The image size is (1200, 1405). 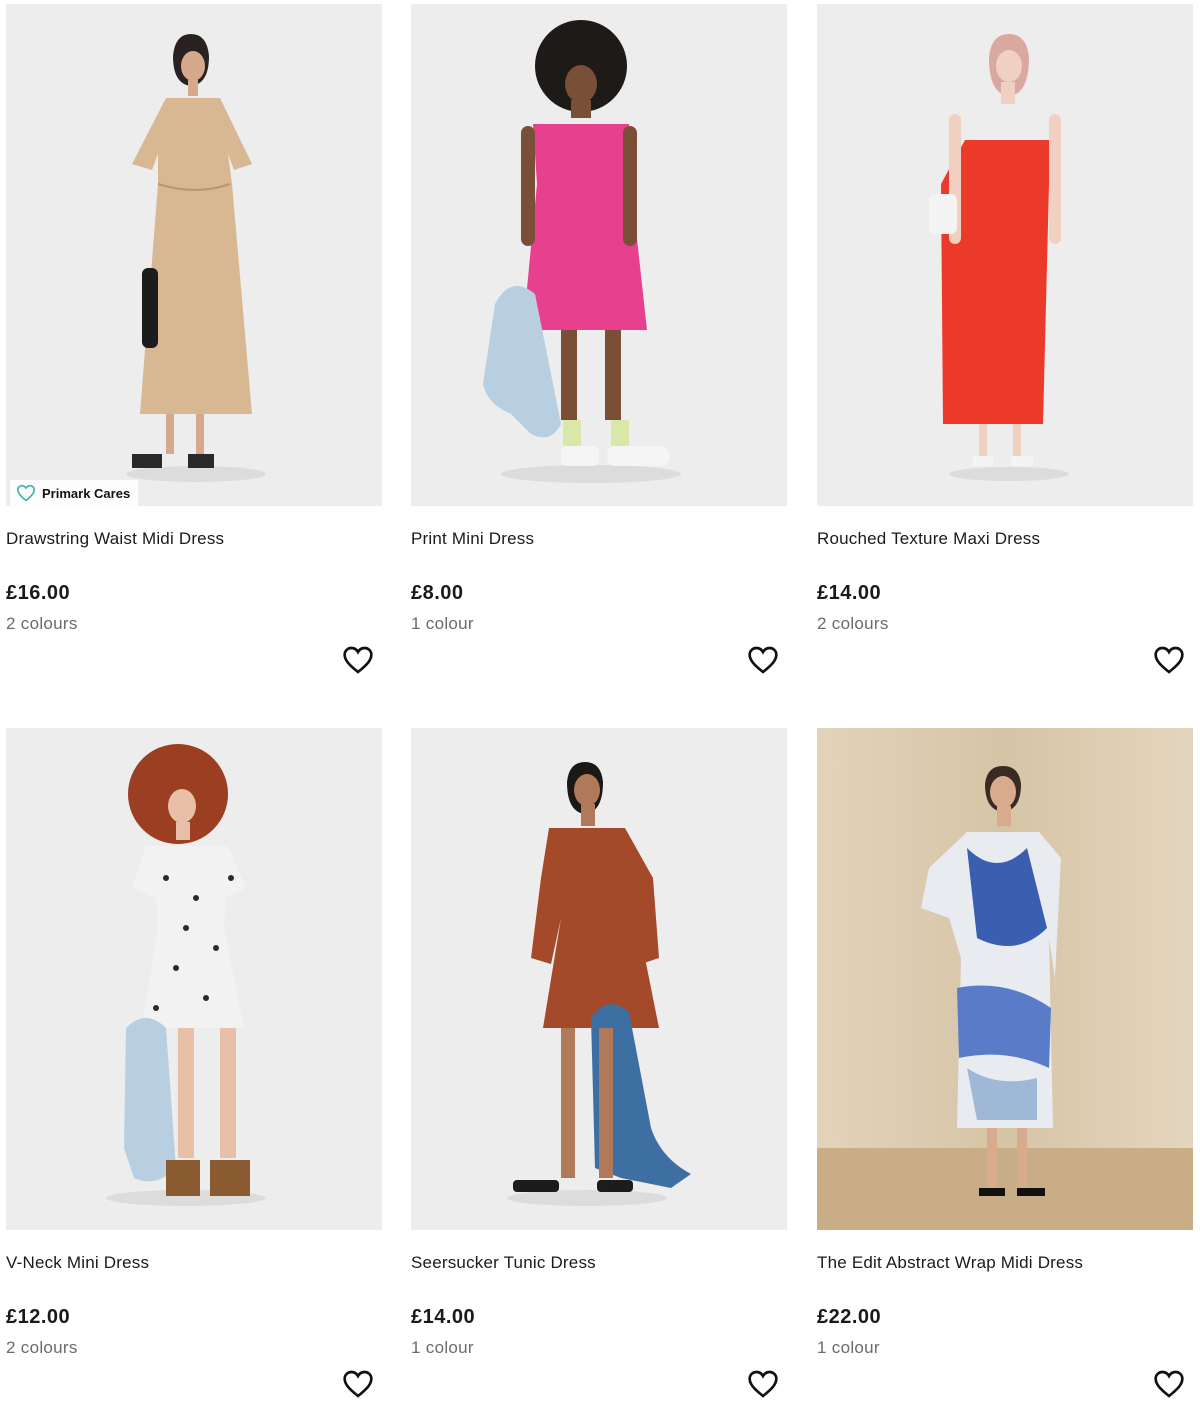 I want to click on product-card: Seersucker Tunic Dress £14.00 1 colour, so click(x=599, y=1063).